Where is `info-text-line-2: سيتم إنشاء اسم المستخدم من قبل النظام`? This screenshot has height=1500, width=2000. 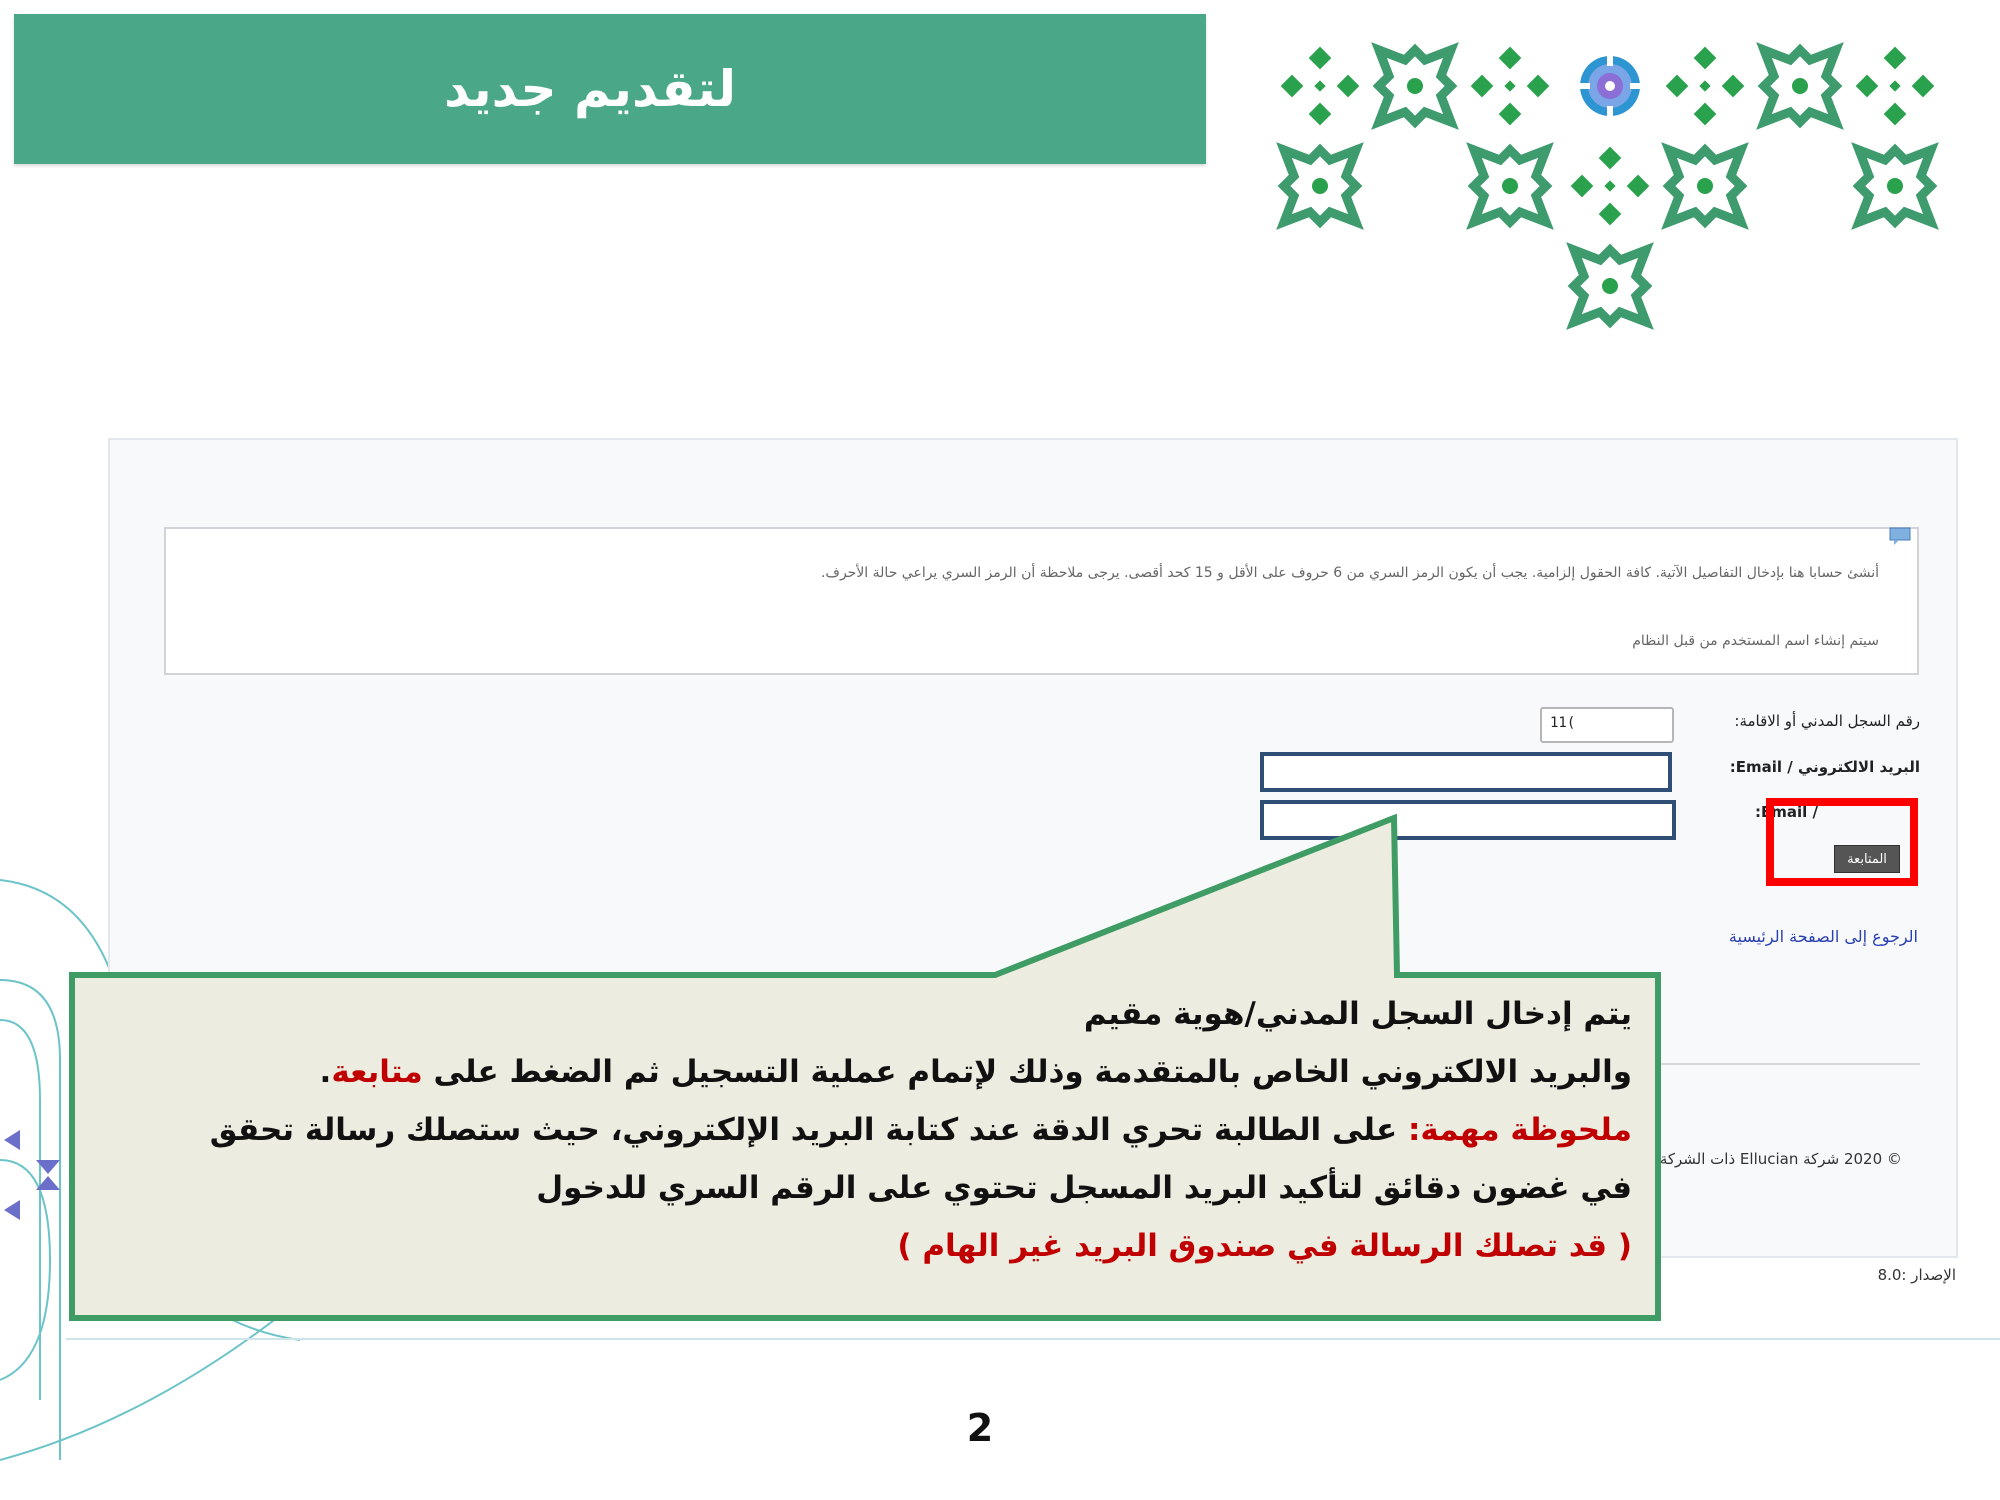
info-text-line-2: سيتم إنشاء اسم المستخدم من قبل النظام is located at coordinates (1755, 641).